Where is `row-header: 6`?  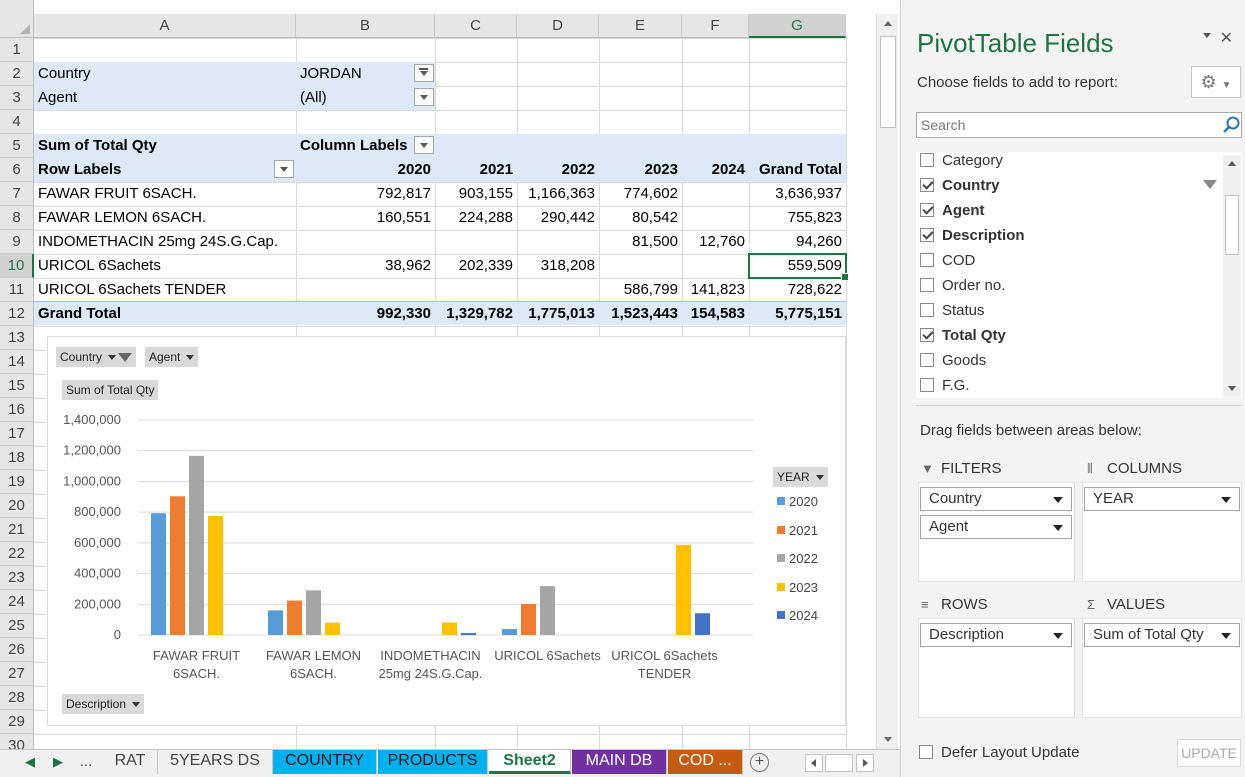
row-header: 6 is located at coordinates (17, 170).